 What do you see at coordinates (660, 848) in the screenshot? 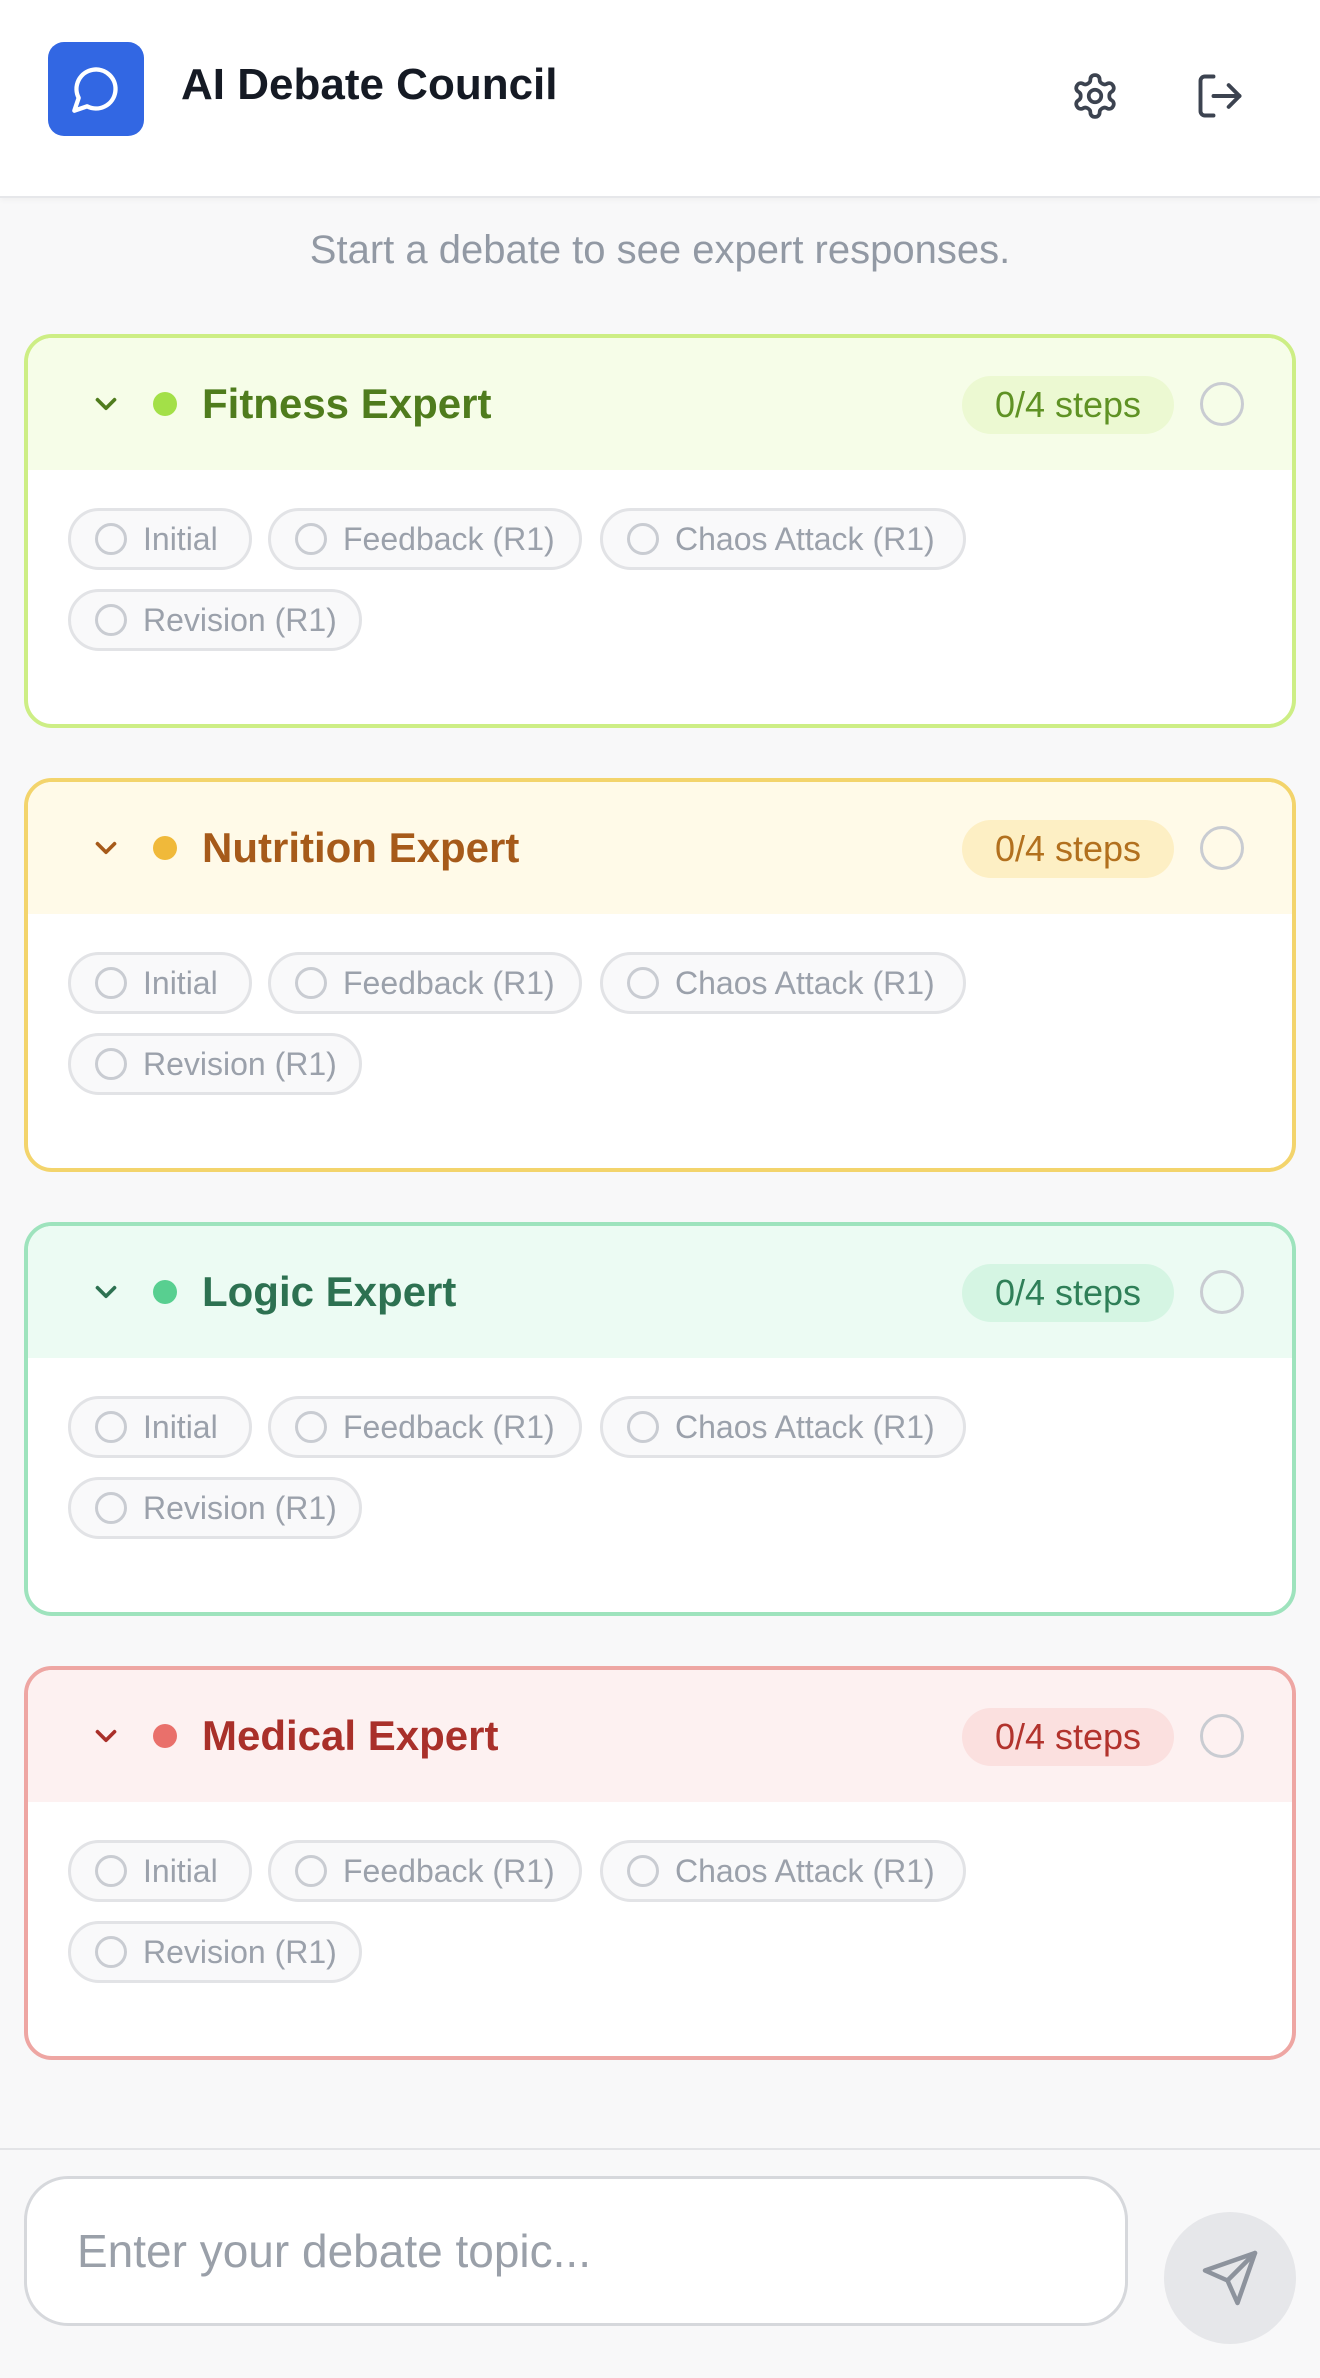
I see `expert-card-header: Nutrition Expert 0/4 steps` at bounding box center [660, 848].